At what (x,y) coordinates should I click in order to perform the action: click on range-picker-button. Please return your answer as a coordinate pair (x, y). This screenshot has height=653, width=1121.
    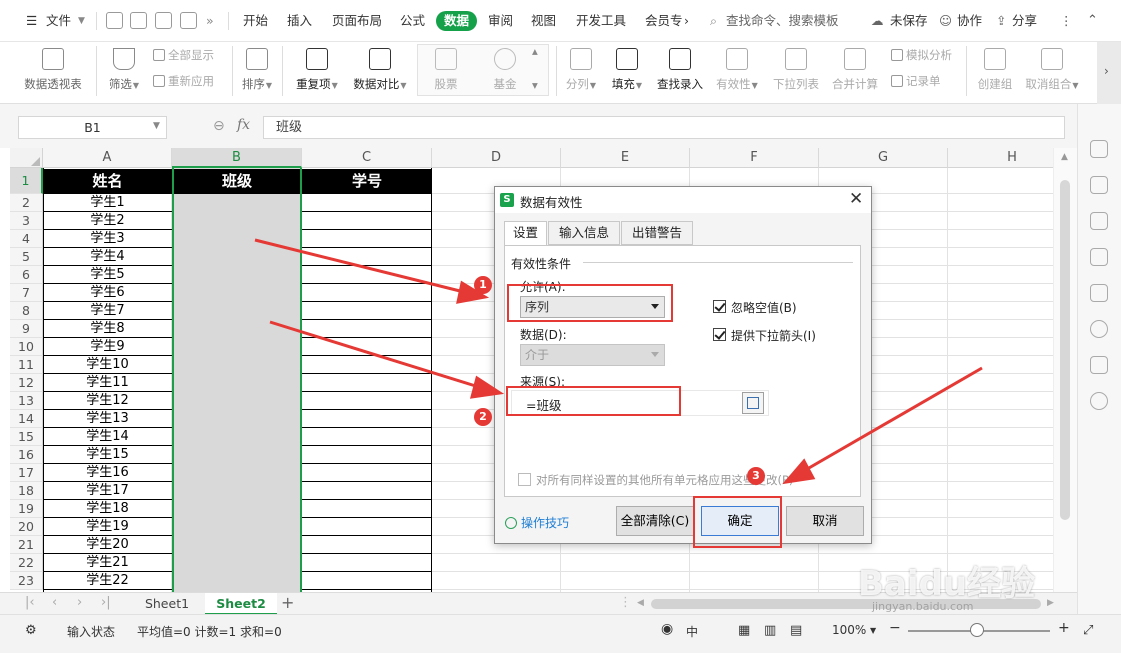
    Looking at the image, I should click on (753, 403).